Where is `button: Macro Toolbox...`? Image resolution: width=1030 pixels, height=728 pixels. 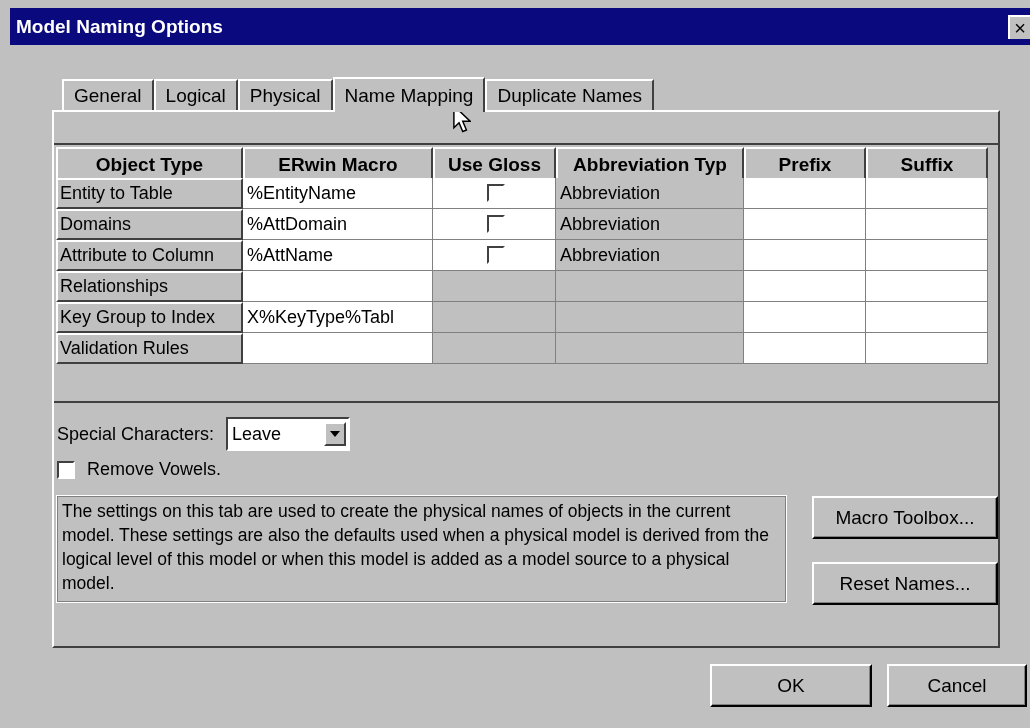 button: Macro Toolbox... is located at coordinates (905, 517).